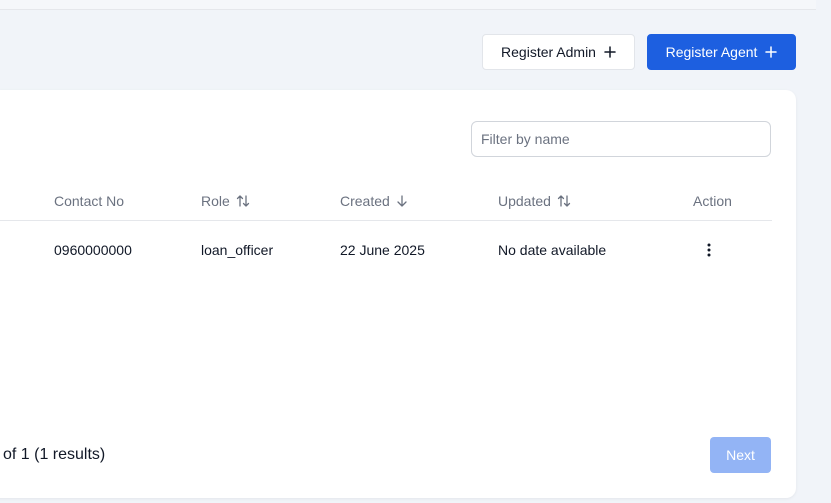 The image size is (831, 503). I want to click on column-header-contact-no: Contact No, so click(89, 201).